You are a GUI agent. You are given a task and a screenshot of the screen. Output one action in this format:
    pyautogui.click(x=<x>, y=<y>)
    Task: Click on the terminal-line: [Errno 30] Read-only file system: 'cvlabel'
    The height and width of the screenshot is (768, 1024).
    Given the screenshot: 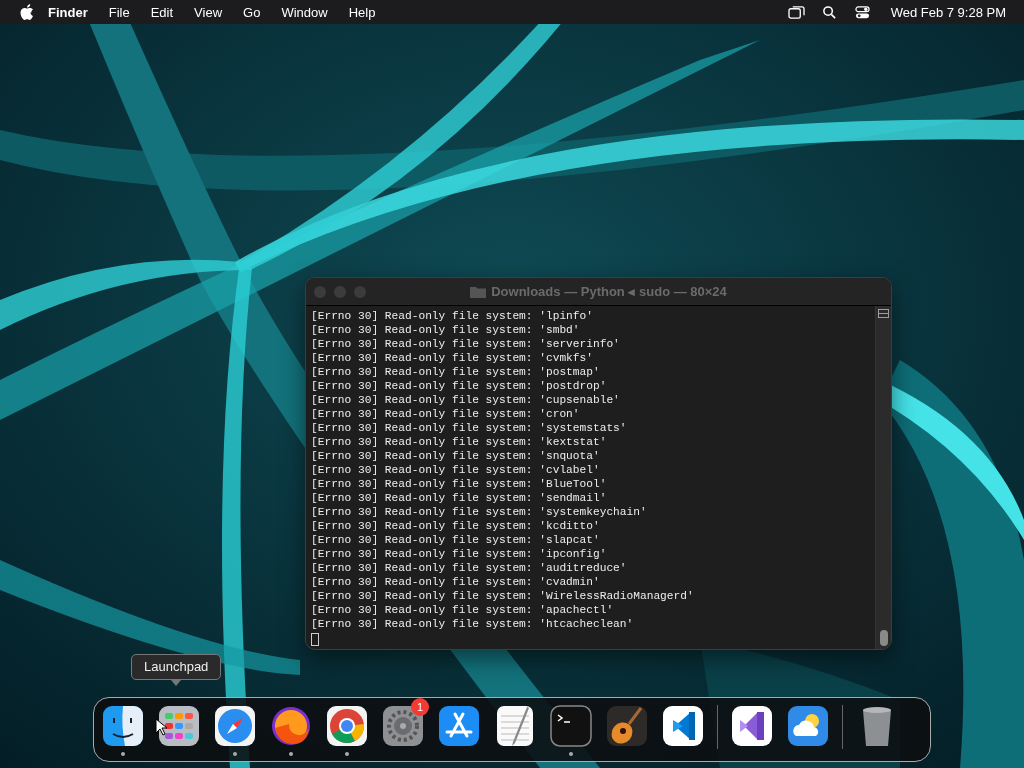 What is the action you would take?
    pyautogui.click(x=456, y=470)
    